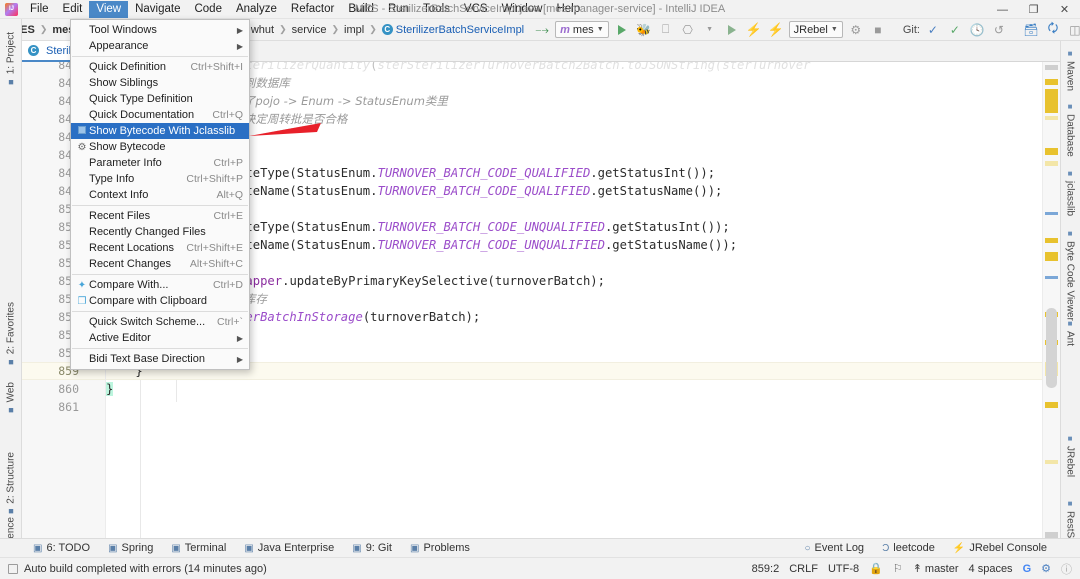 Image resolution: width=1080 pixels, height=579 pixels. I want to click on build-hammer-icon: ⤍, so click(542, 30).